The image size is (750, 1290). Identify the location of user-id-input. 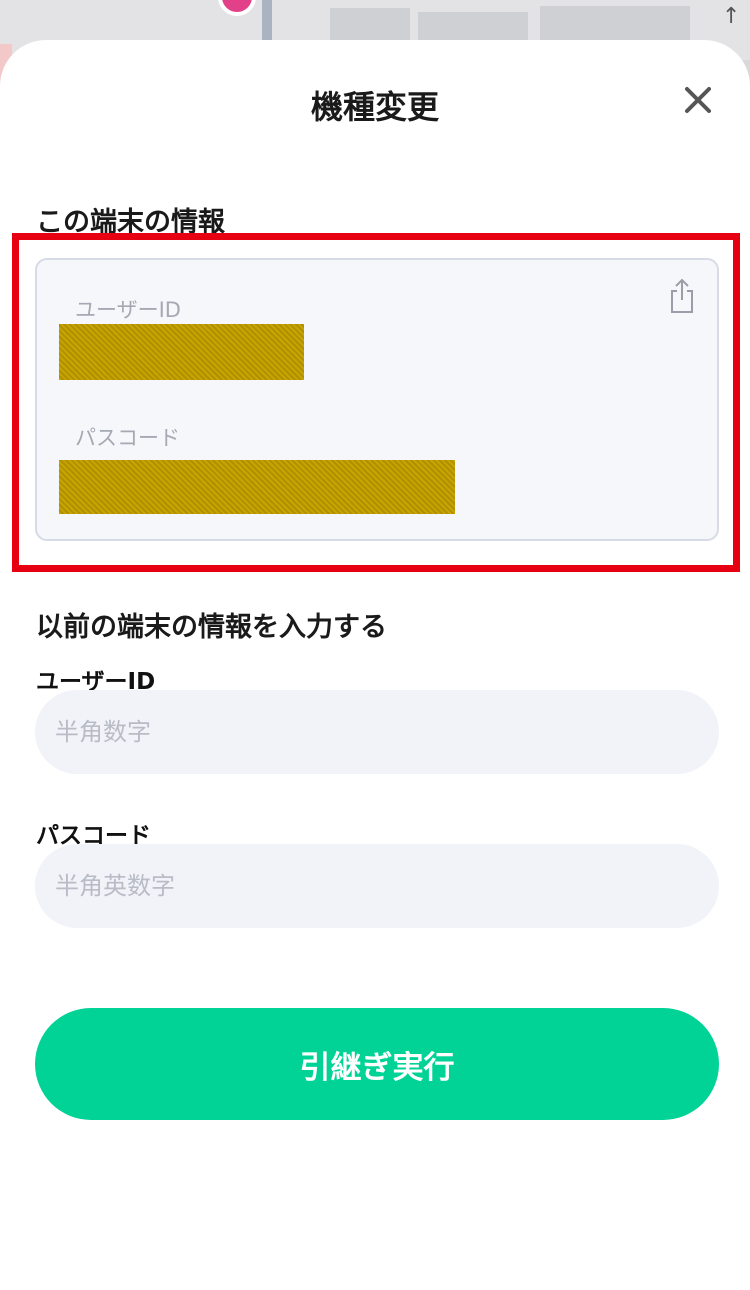
(377, 732).